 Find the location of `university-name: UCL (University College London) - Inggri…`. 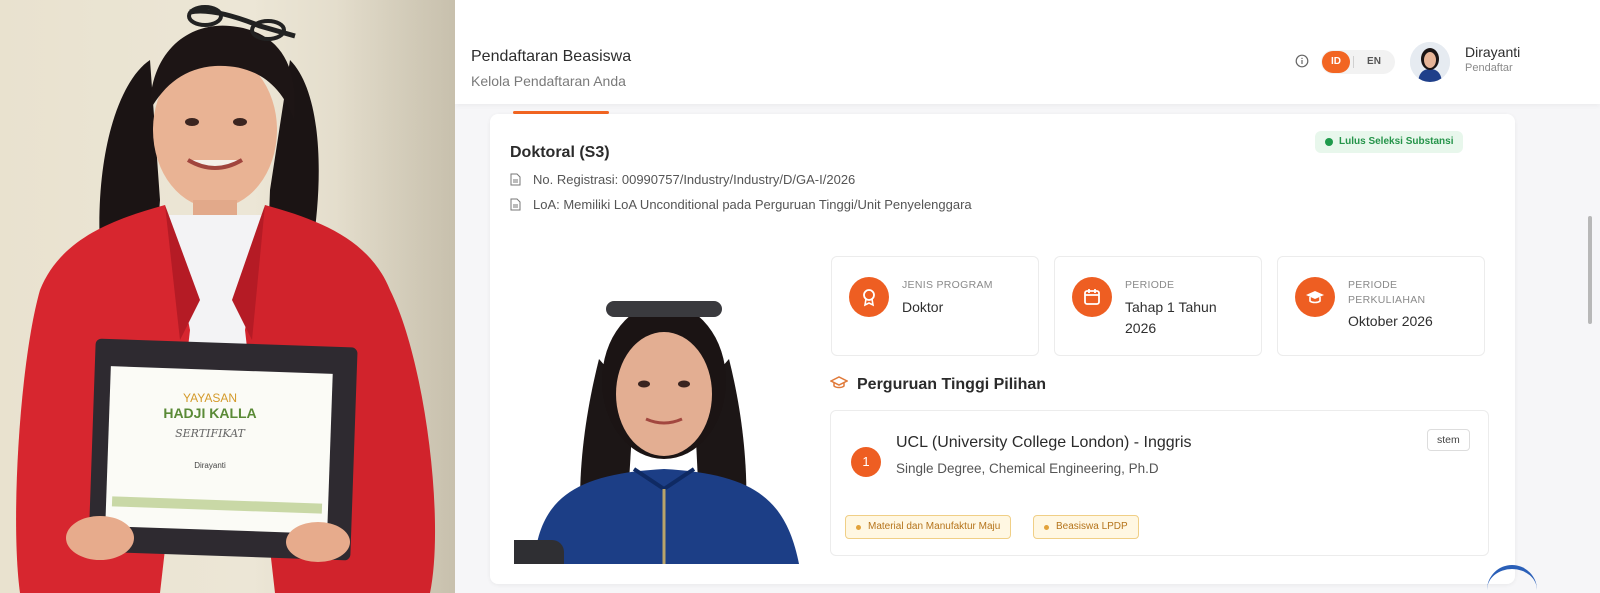

university-name: UCL (University College London) - Inggri… is located at coordinates (1044, 442).